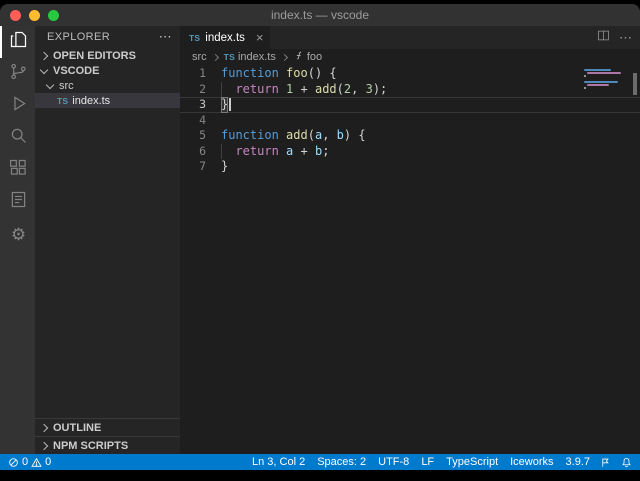 This screenshot has height=481, width=640. I want to click on search-activity-button, so click(17, 138).